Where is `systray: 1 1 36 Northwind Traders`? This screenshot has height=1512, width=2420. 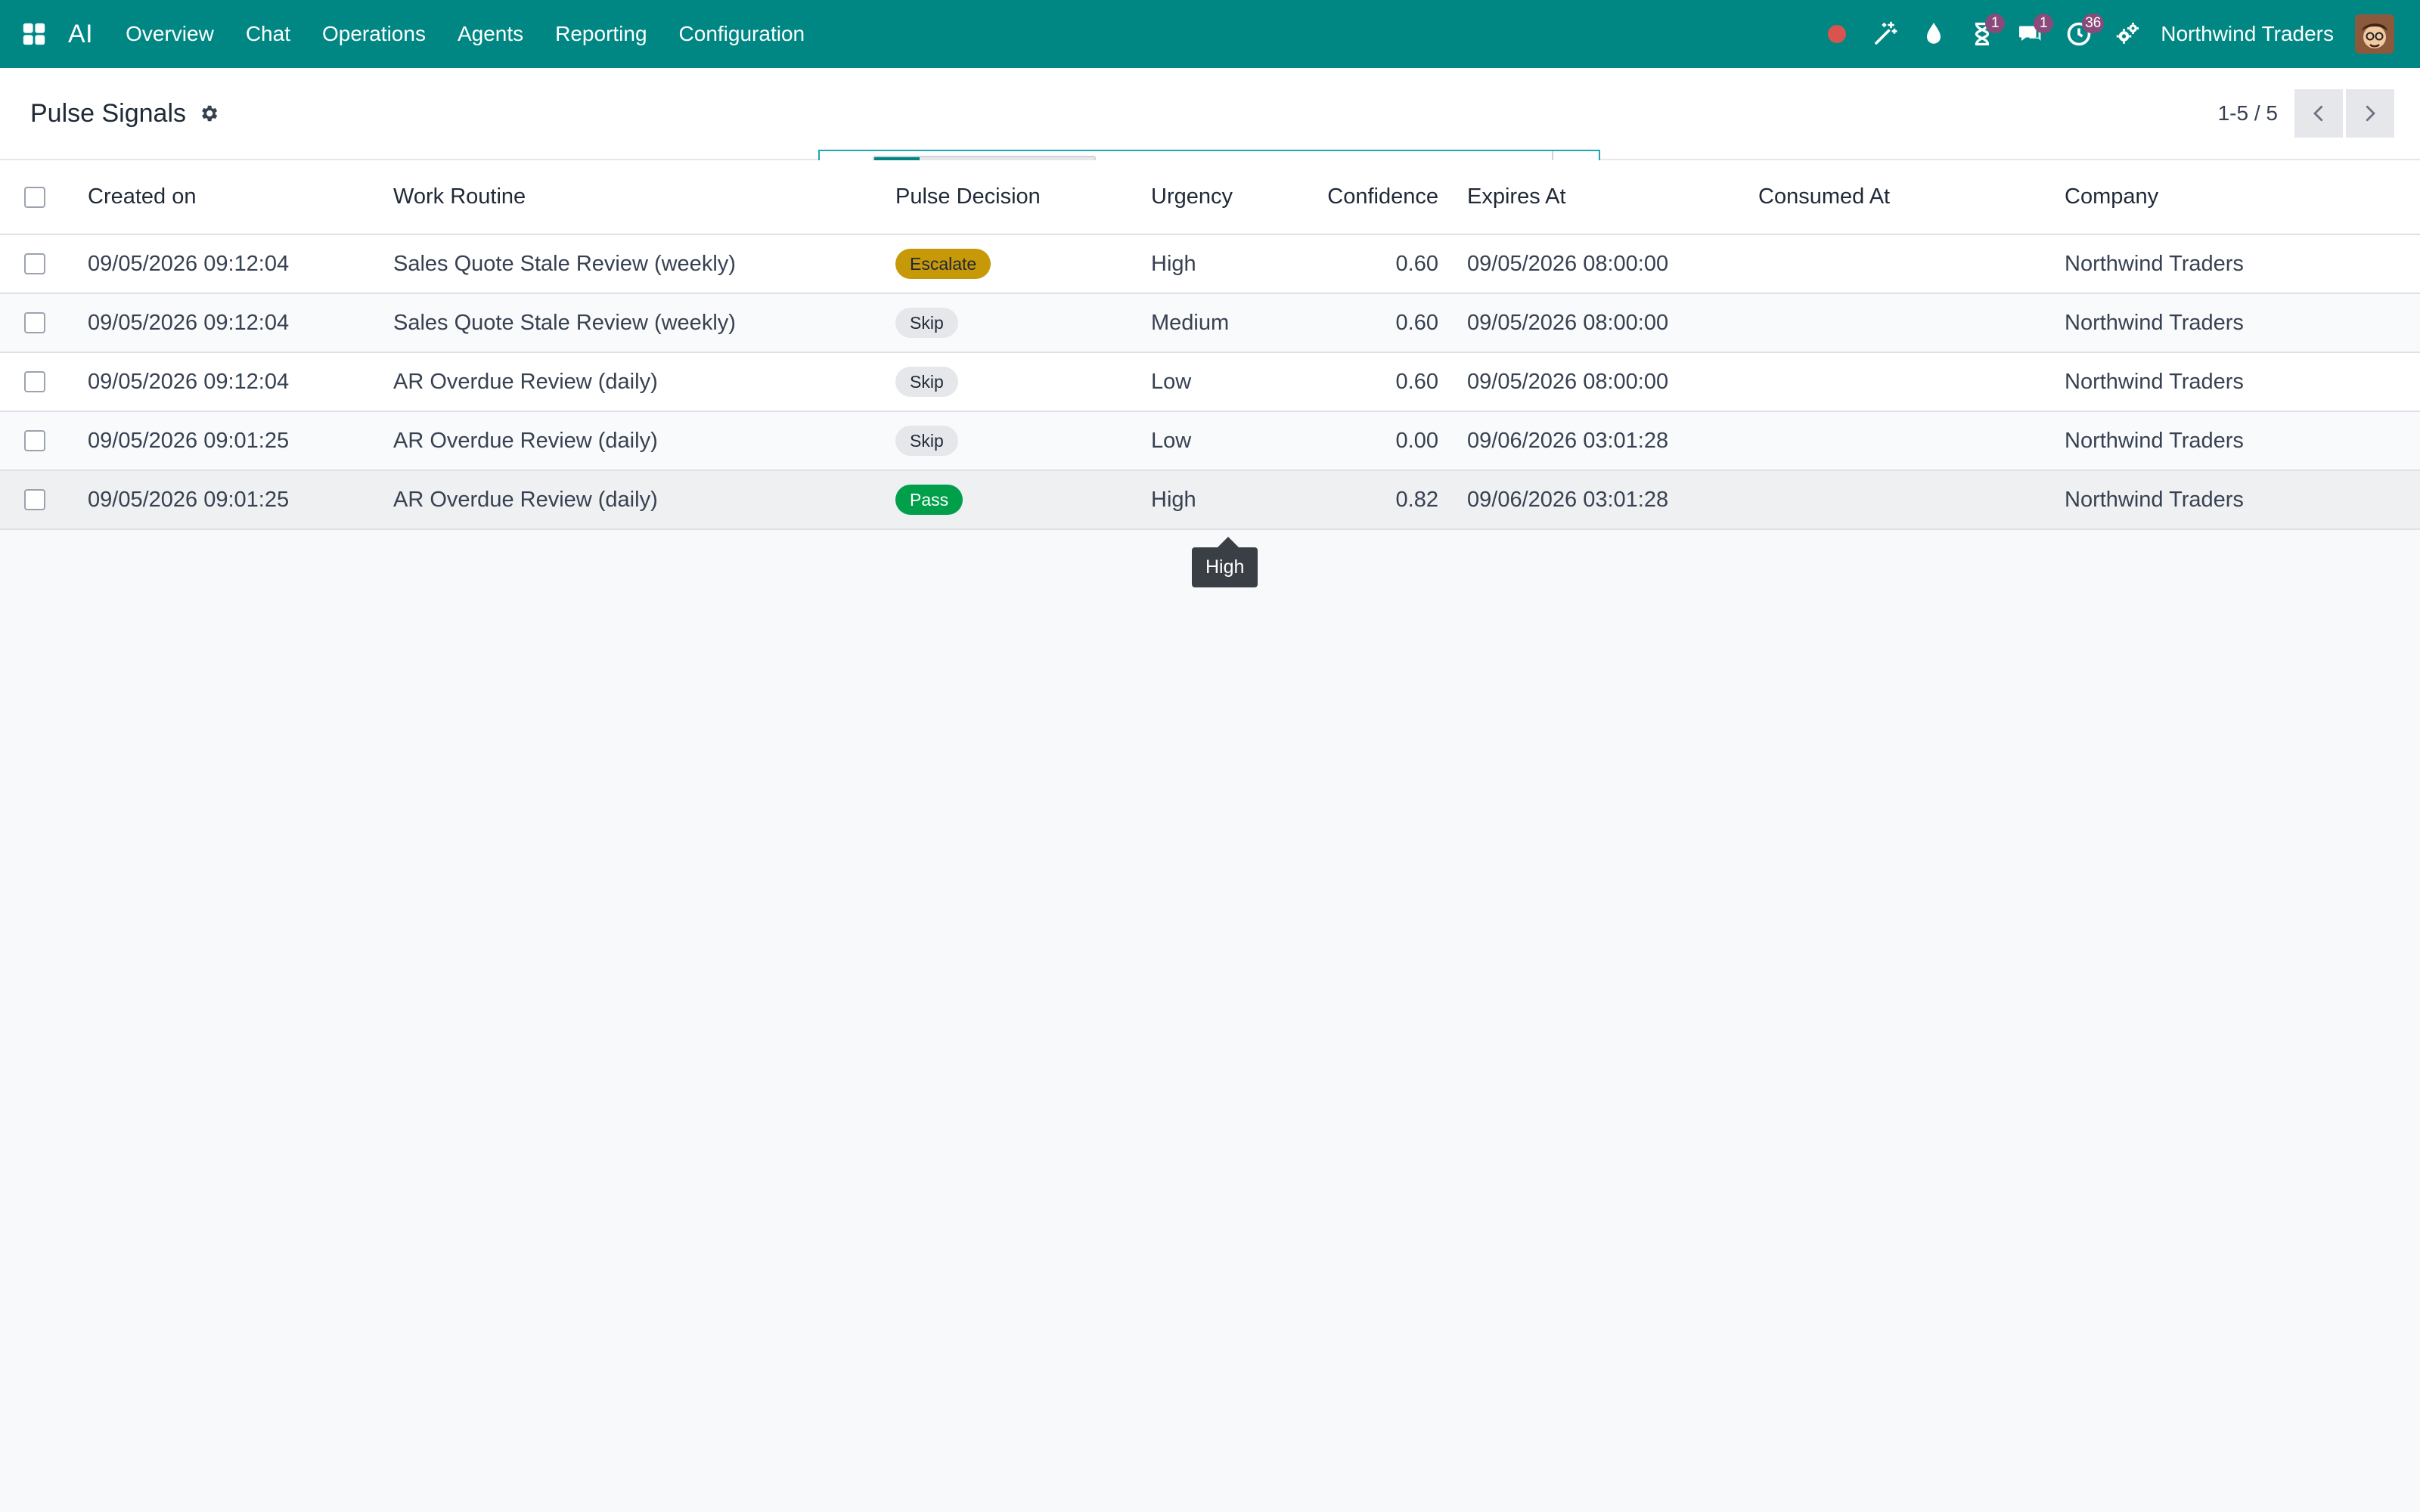 systray: 1 1 36 Northwind Traders is located at coordinates (2116, 34).